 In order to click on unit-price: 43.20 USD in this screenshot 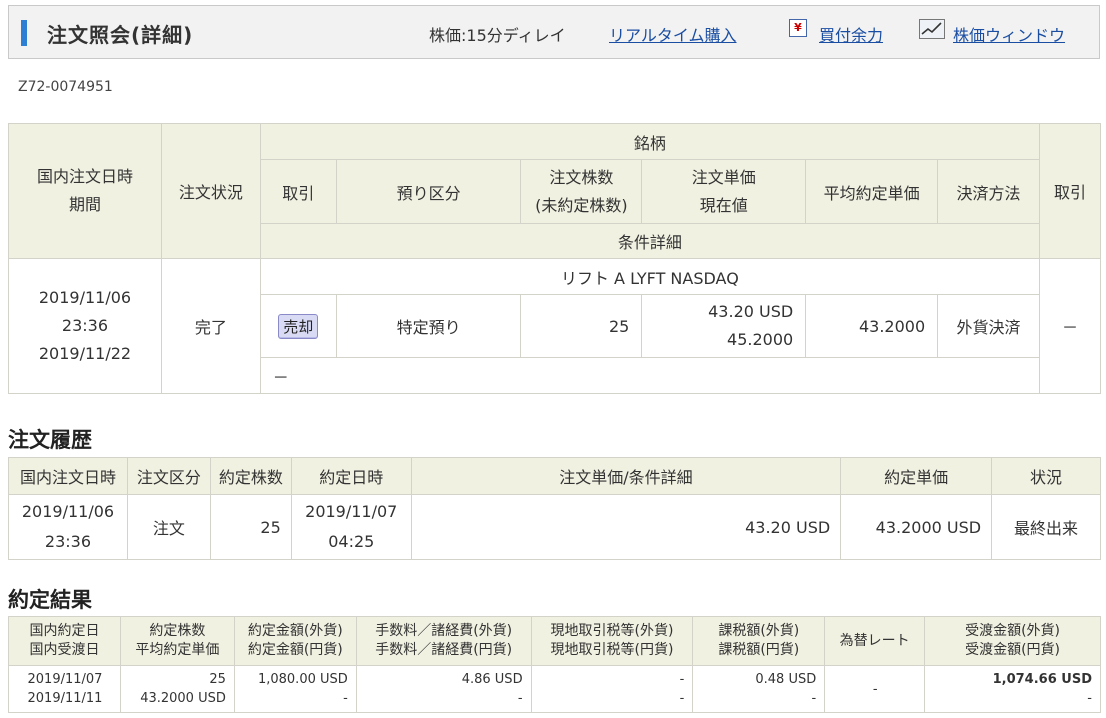, I will do `click(751, 311)`.